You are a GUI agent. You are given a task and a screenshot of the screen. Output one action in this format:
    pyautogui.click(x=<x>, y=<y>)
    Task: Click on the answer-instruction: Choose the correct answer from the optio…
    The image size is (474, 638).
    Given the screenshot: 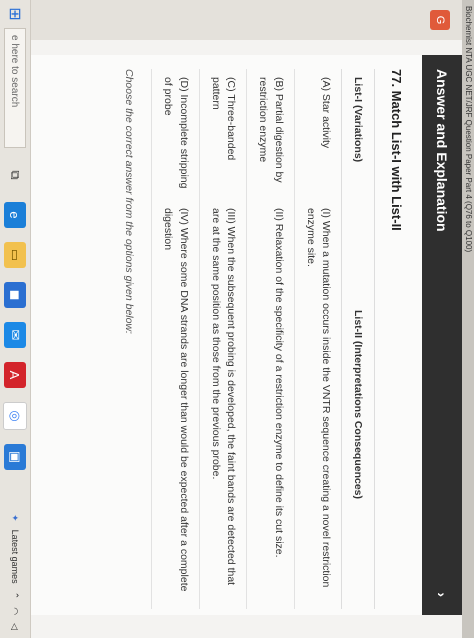 What is the action you would take?
    pyautogui.click(x=129, y=201)
    